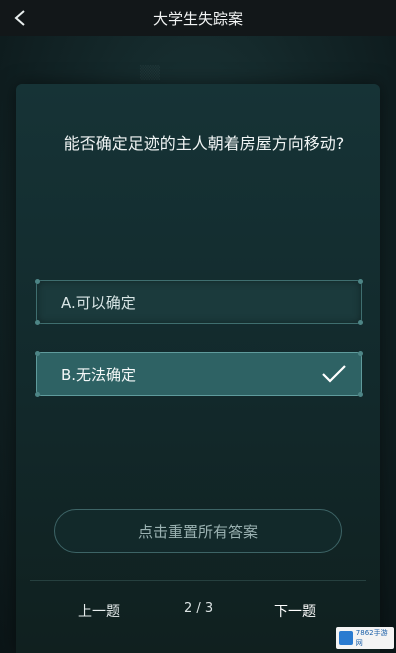 The width and height of the screenshot is (396, 653). What do you see at coordinates (204, 143) in the screenshot?
I see `question-text: 能否确定足迹的主人朝着房屋方向移动?` at bounding box center [204, 143].